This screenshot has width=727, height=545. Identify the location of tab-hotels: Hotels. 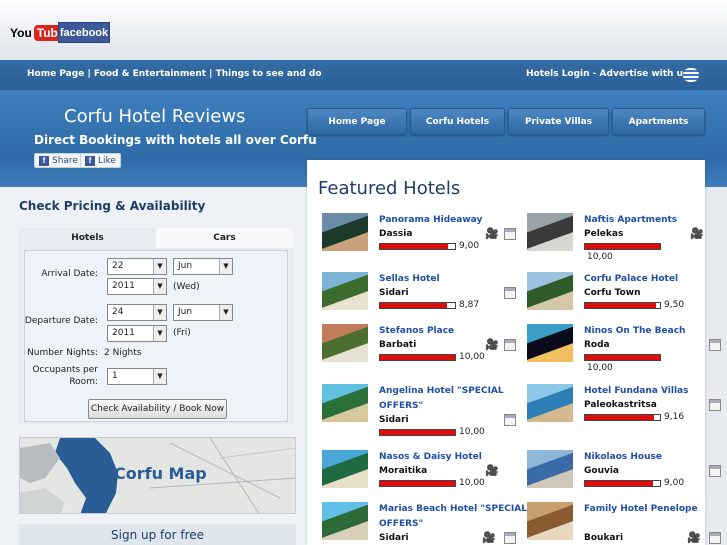
(87, 238).